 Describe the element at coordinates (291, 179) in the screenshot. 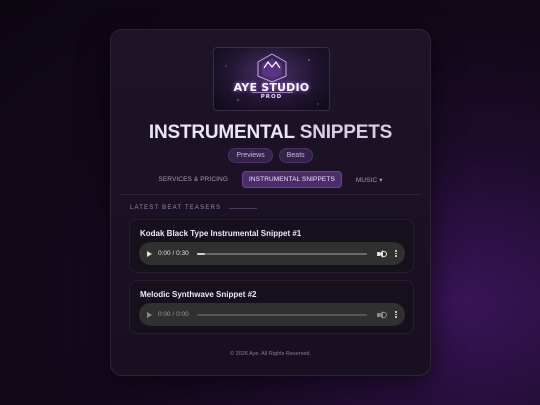

I see `nav-item-instrumental-snippets: INSTRUMENTAL SNIPPETS` at that location.